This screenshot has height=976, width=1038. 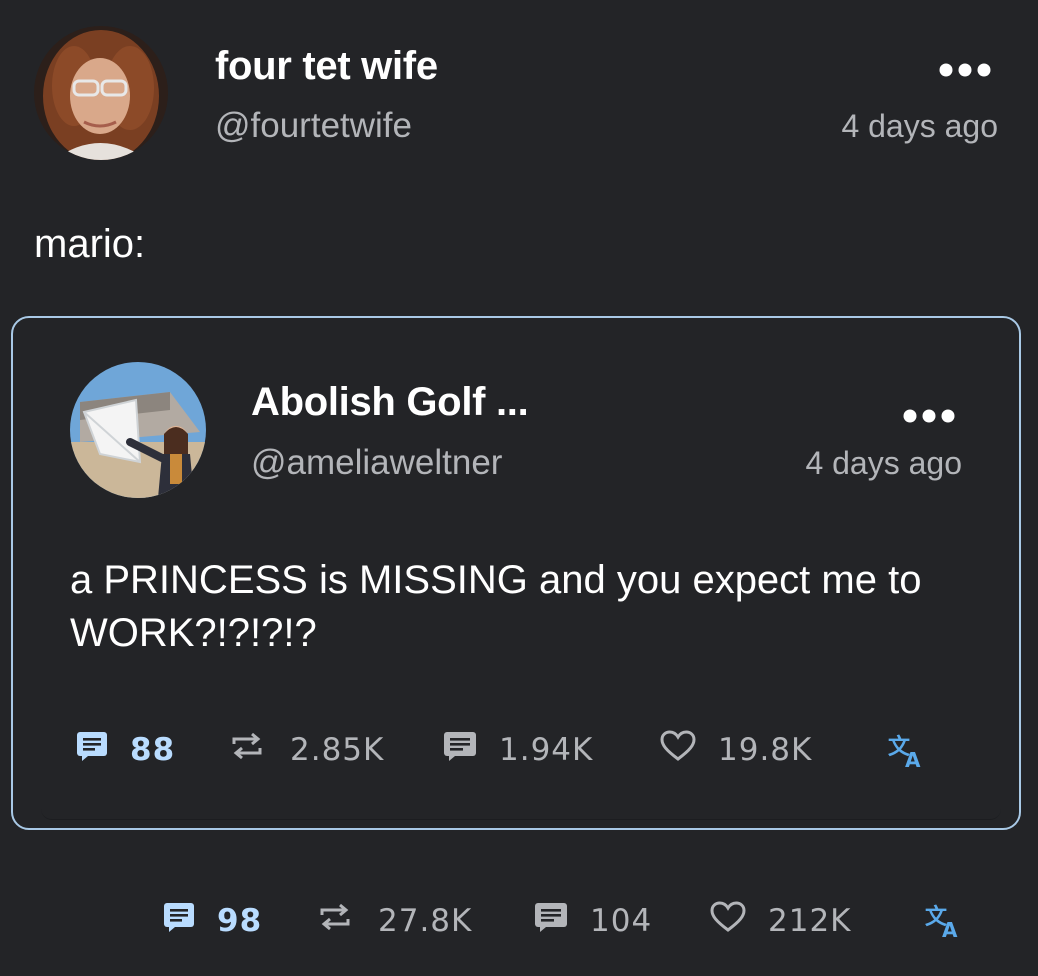 I want to click on quoted-translate-icon: 文 A, so click(x=908, y=755).